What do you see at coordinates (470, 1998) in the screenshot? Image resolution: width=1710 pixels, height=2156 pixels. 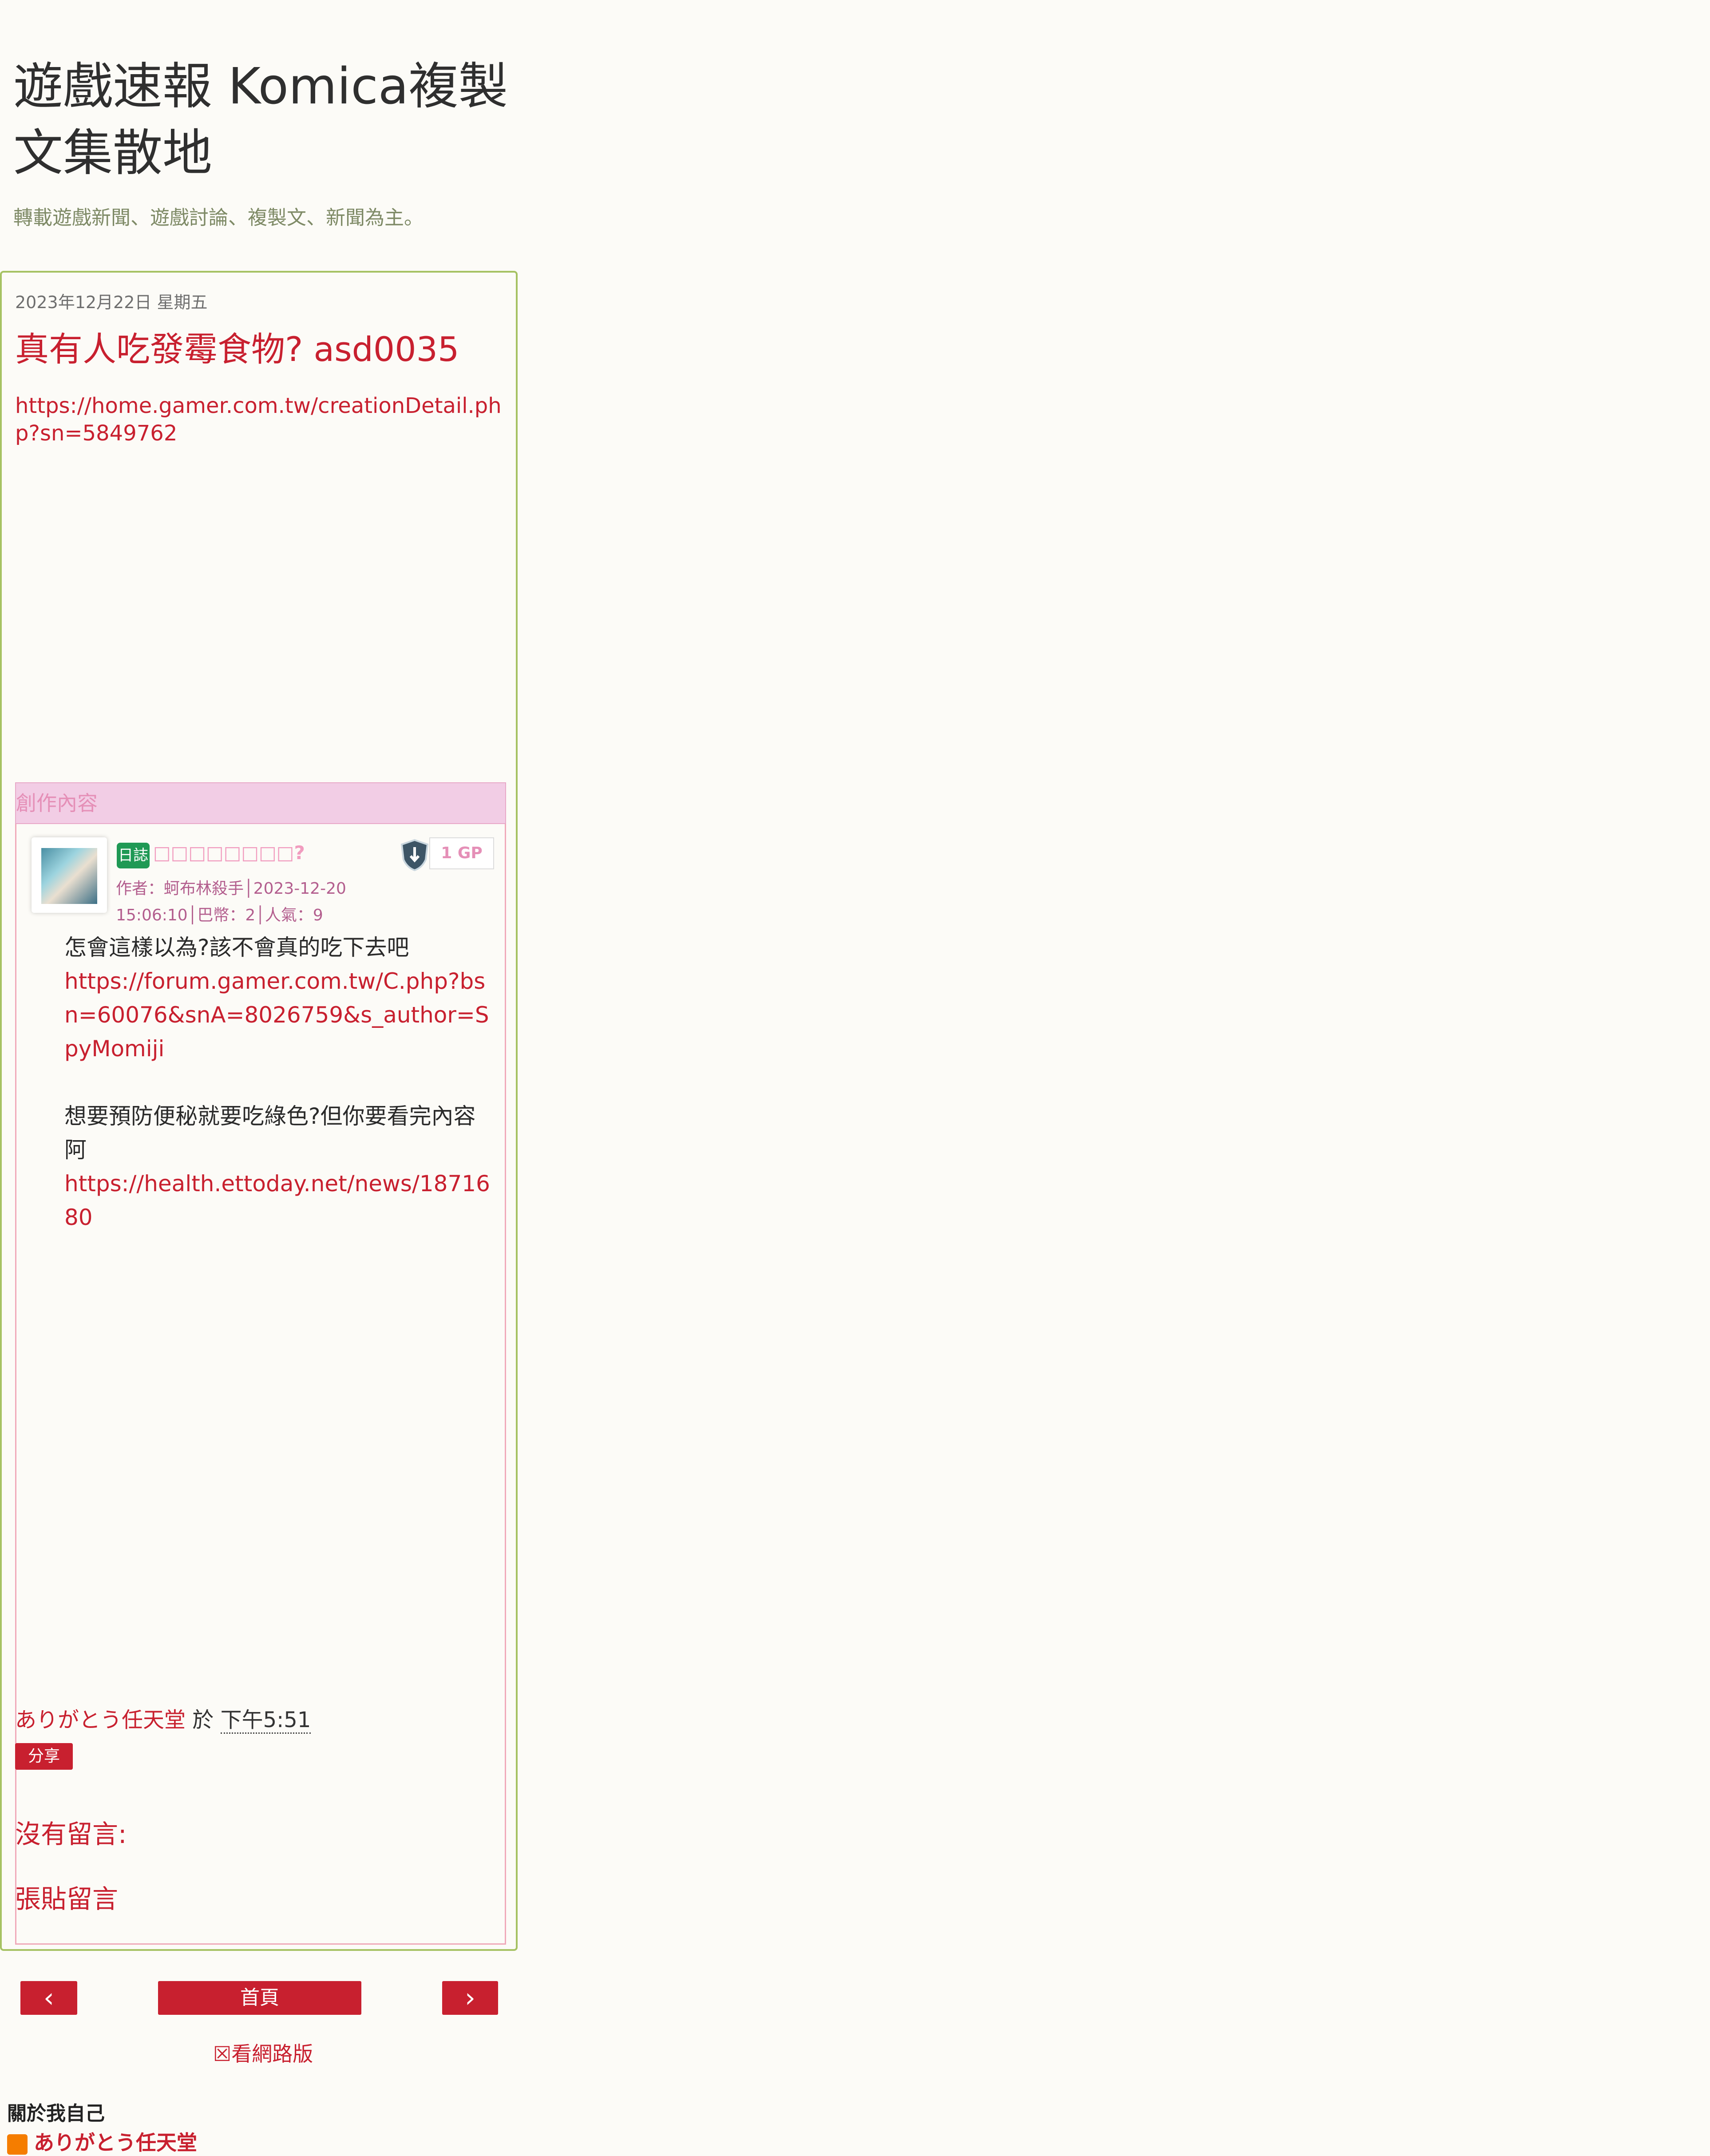 I see `next-page-button: ›` at bounding box center [470, 1998].